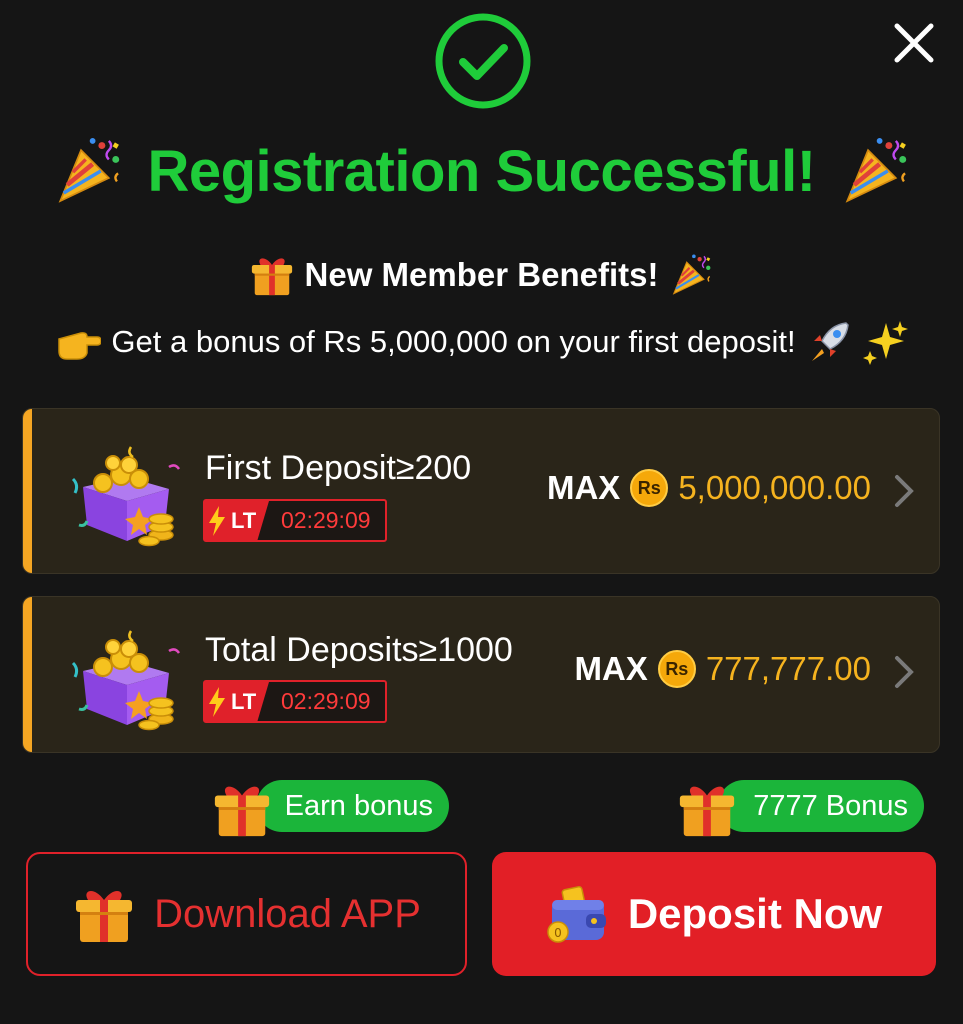  Describe the element at coordinates (287, 913) in the screenshot. I see `download-app-label: Download APP` at that location.